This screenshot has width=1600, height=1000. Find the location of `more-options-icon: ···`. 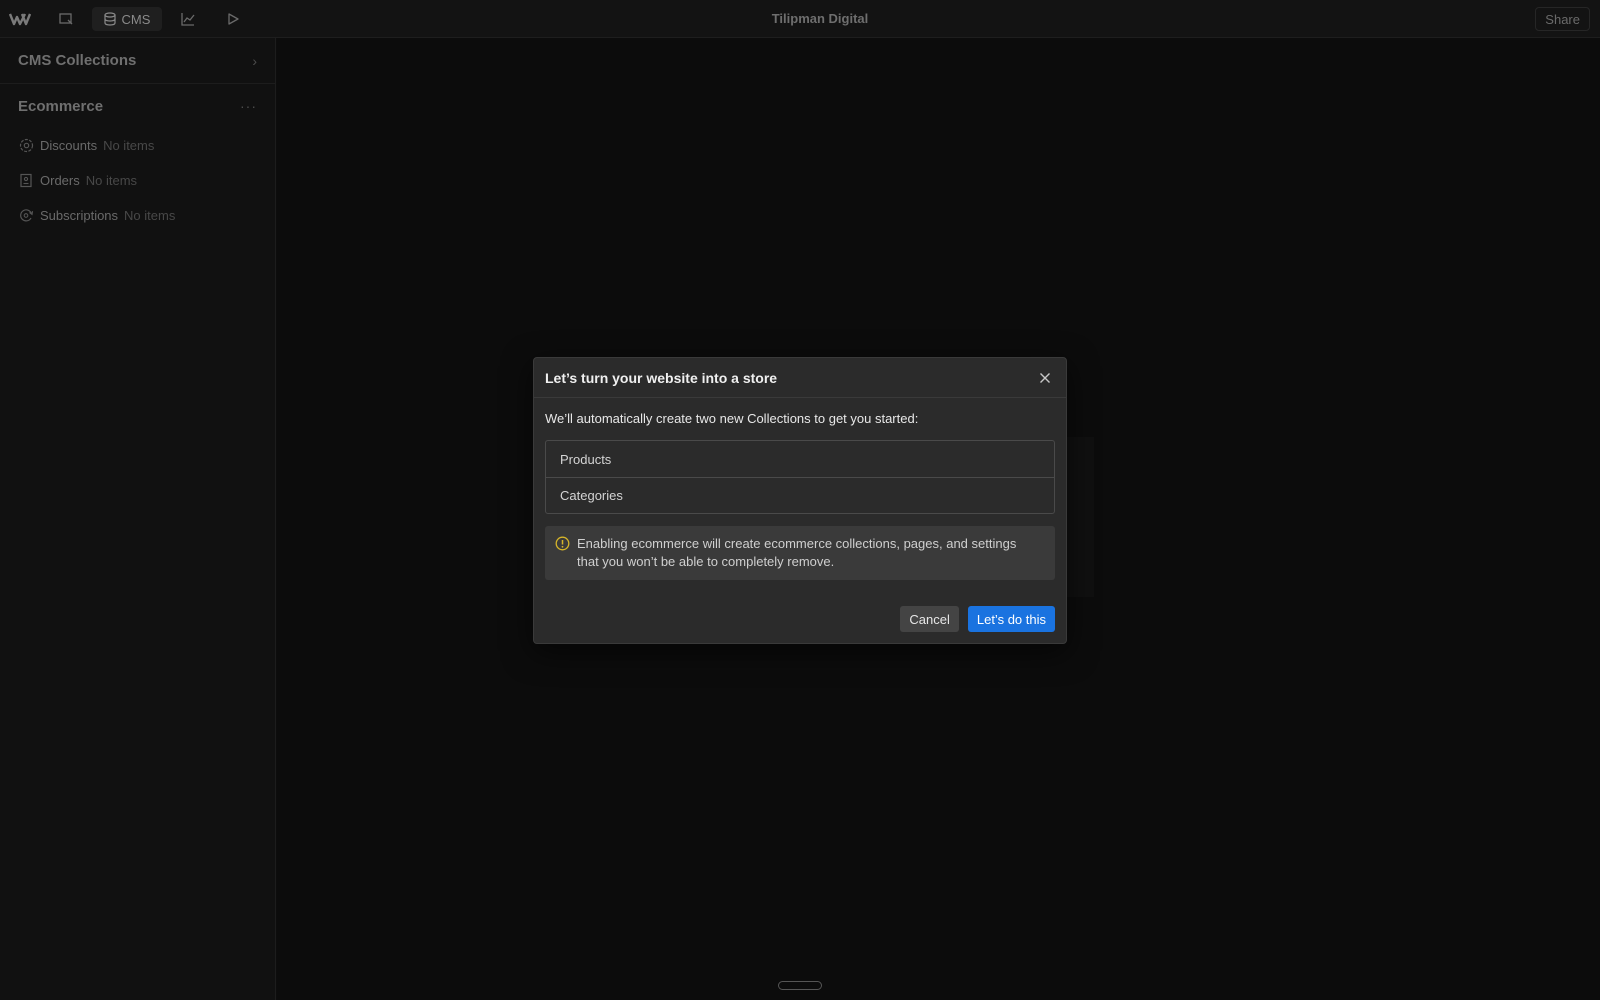

more-options-icon: ··· is located at coordinates (248, 106).